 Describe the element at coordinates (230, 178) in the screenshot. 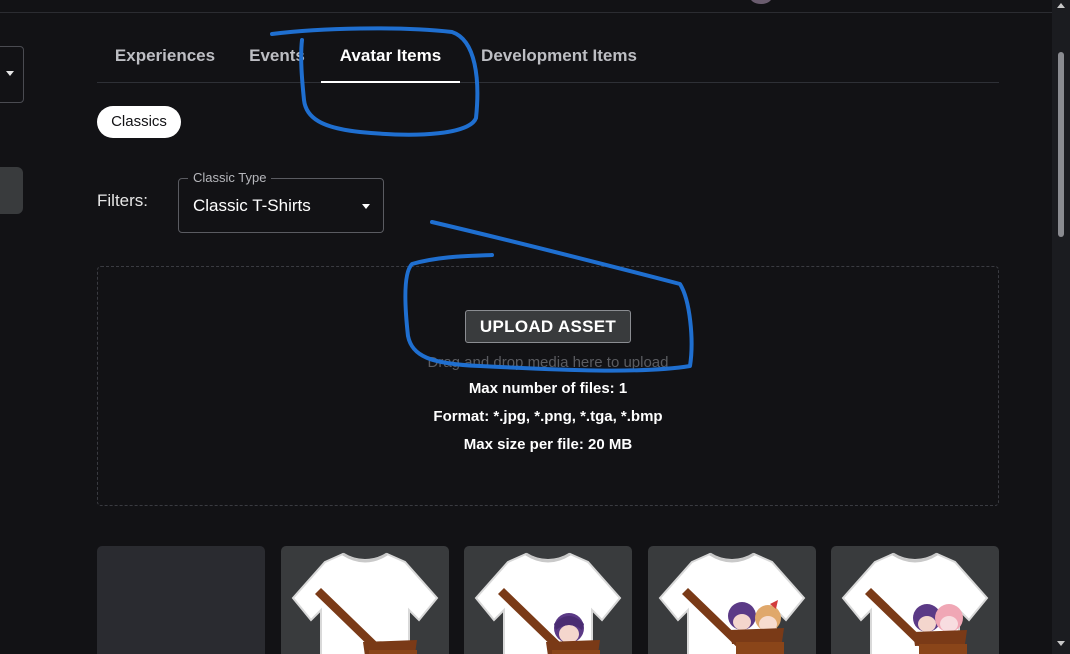

I see `classic-type-legend: Classic Type` at that location.